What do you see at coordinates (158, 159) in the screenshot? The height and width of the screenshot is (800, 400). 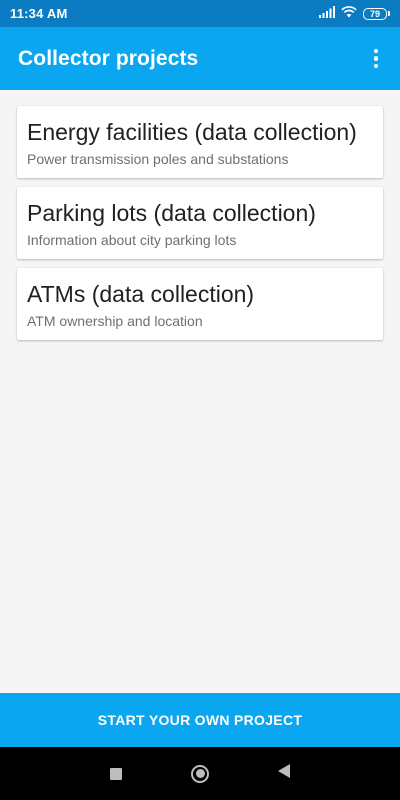 I see `project-subtitle: Power transmission poles and substations` at bounding box center [158, 159].